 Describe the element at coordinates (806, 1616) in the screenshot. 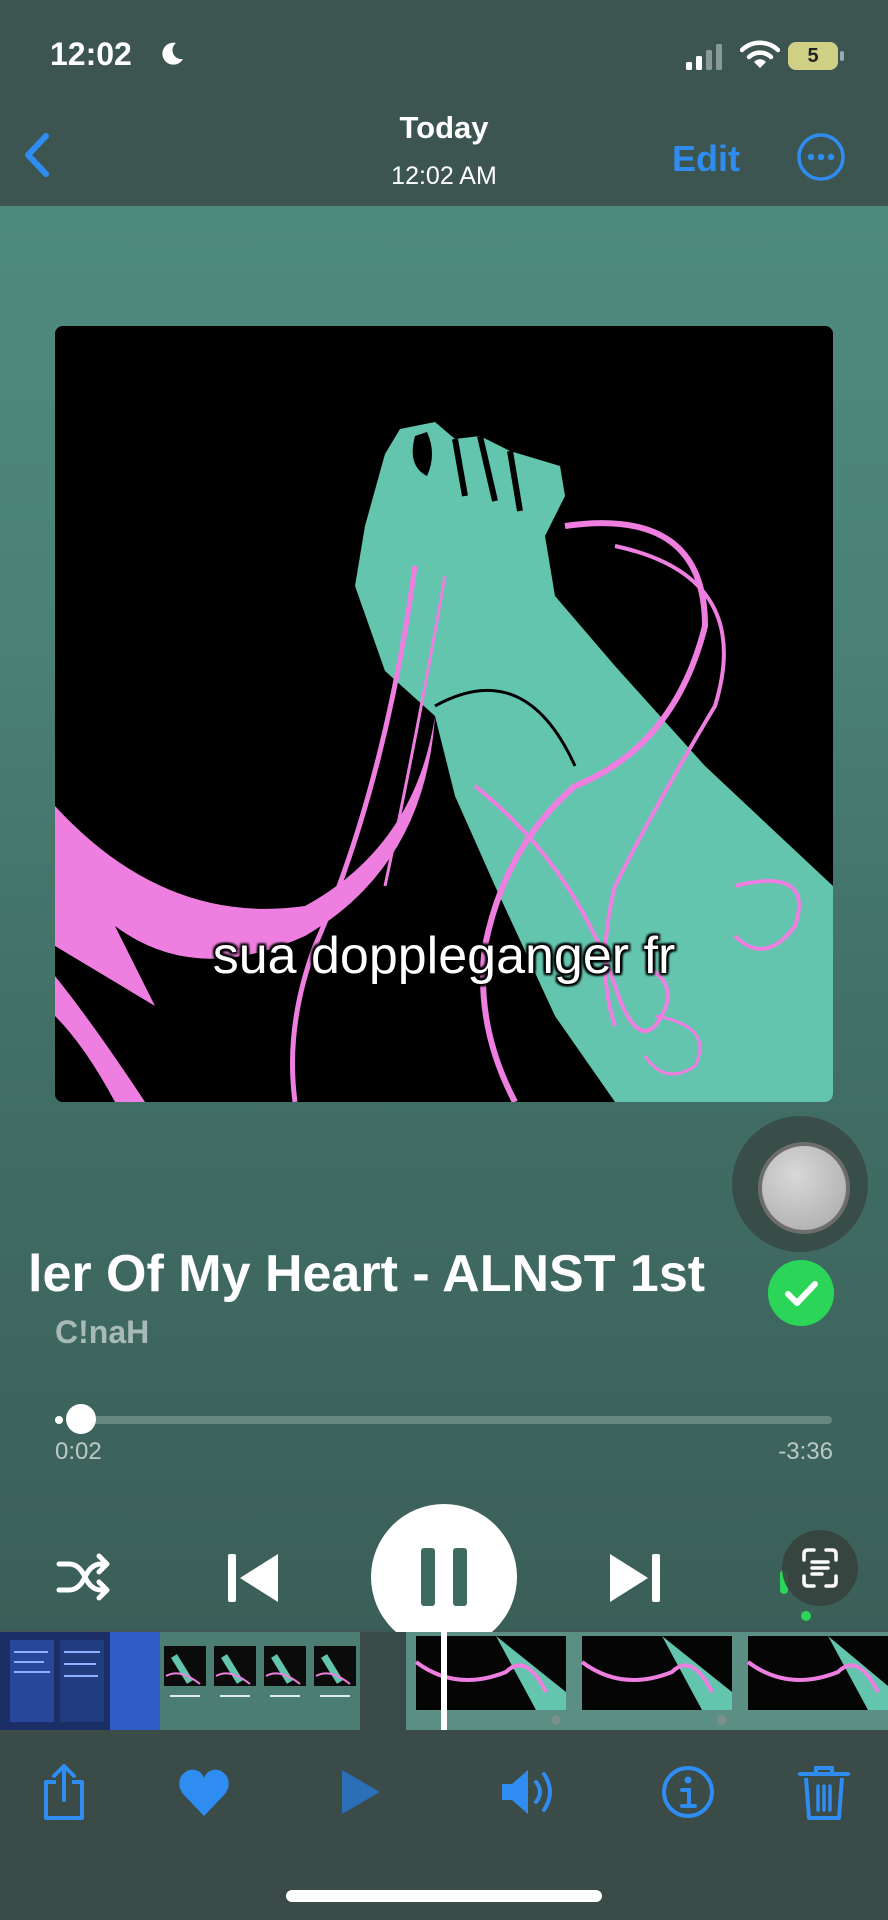

I see `status-dot` at that location.